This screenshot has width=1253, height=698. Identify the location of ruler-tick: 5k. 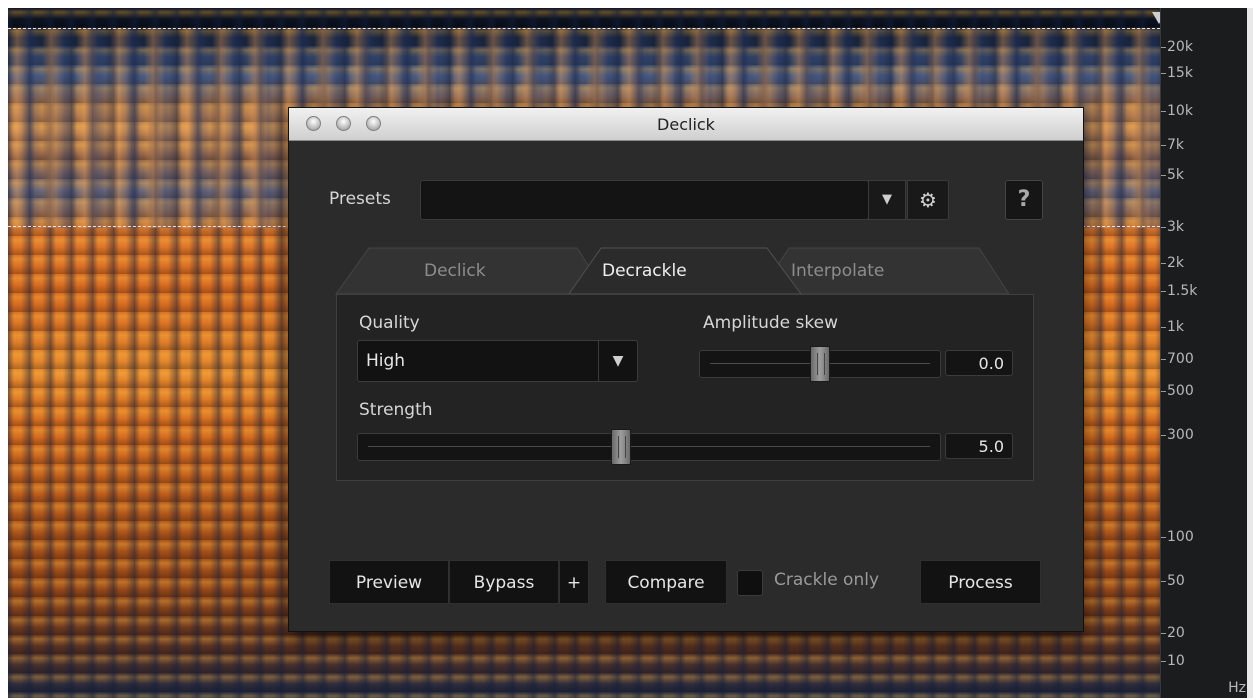
(1172, 175).